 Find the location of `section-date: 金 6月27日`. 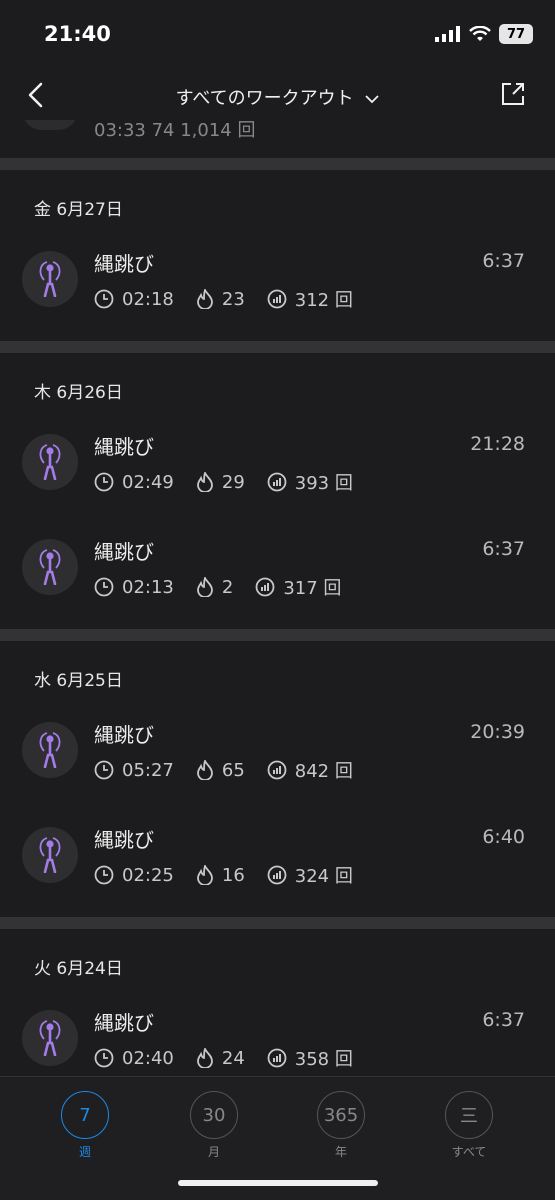

section-date: 金 6月27日 is located at coordinates (78, 210).